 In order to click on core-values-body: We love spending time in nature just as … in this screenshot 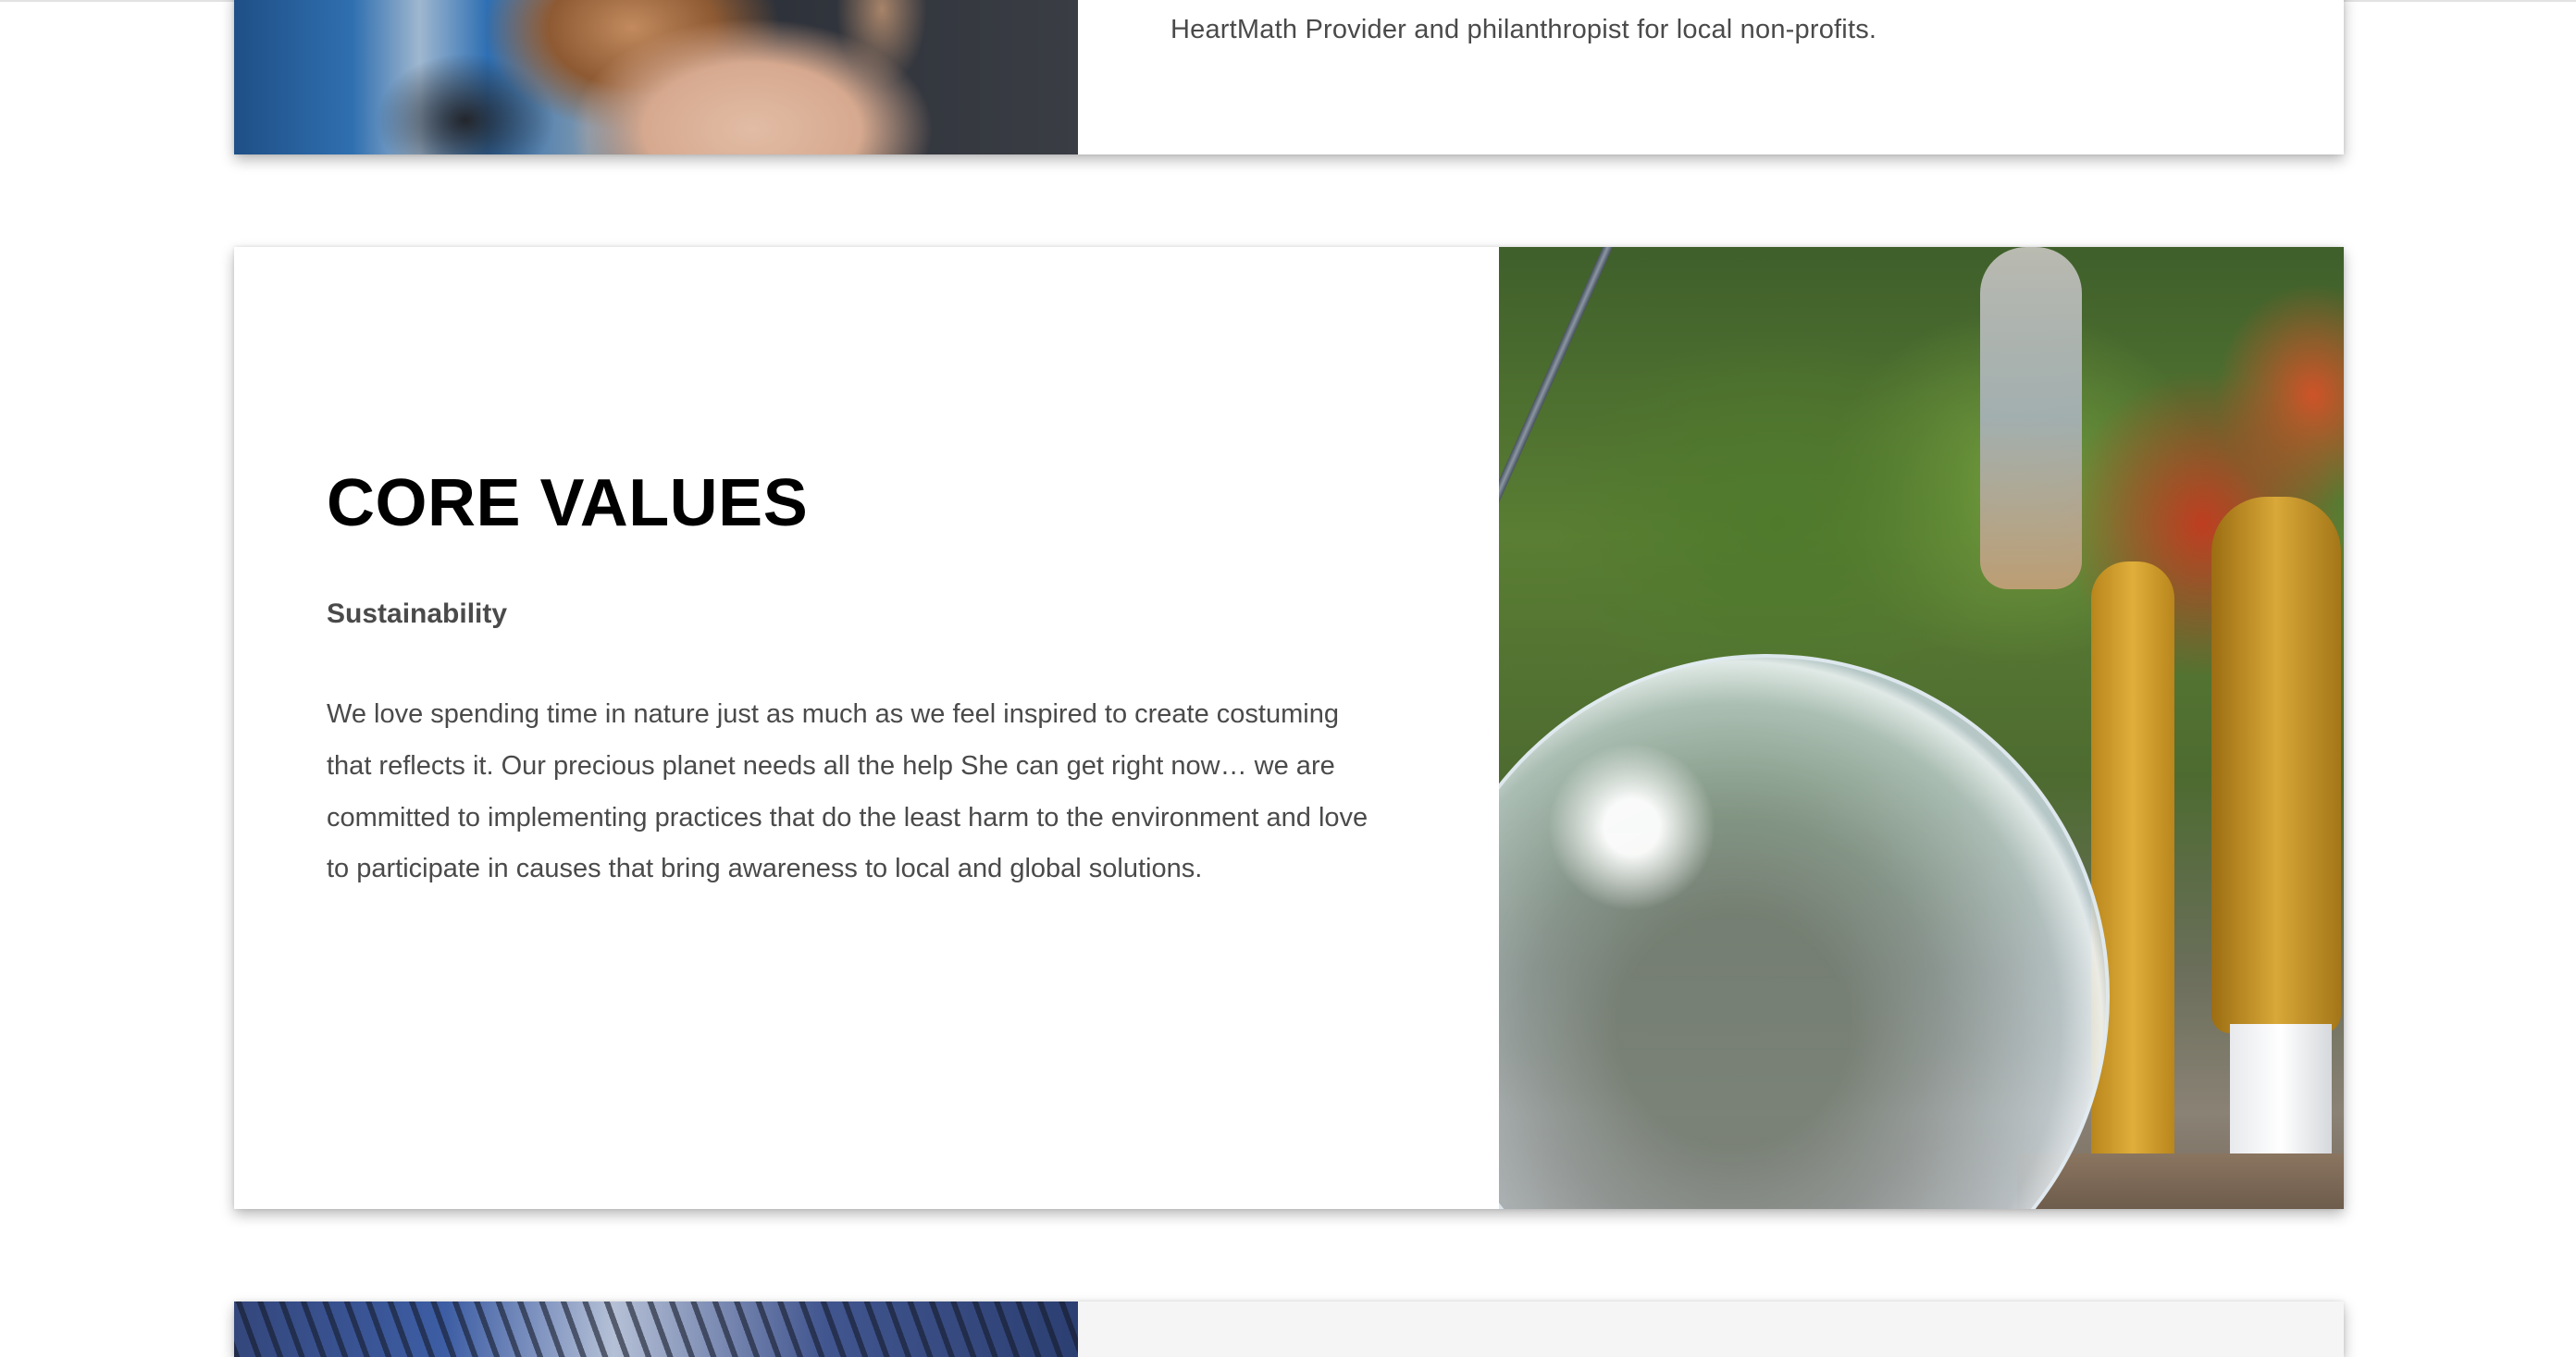, I will do `click(847, 791)`.